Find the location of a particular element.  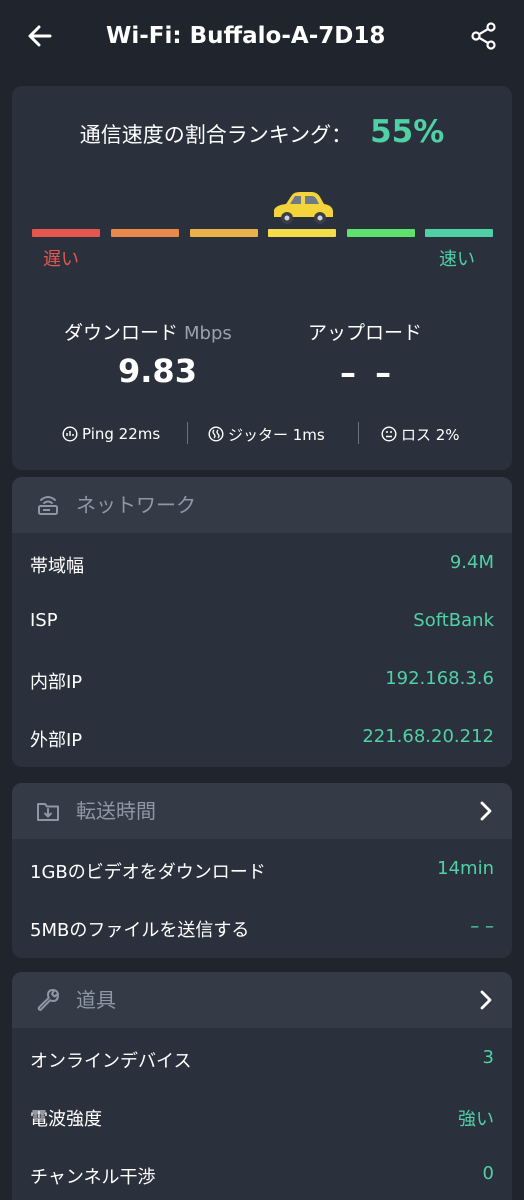

tools-row-channel-interference: チャンネル干渉 0 is located at coordinates (262, 1173).